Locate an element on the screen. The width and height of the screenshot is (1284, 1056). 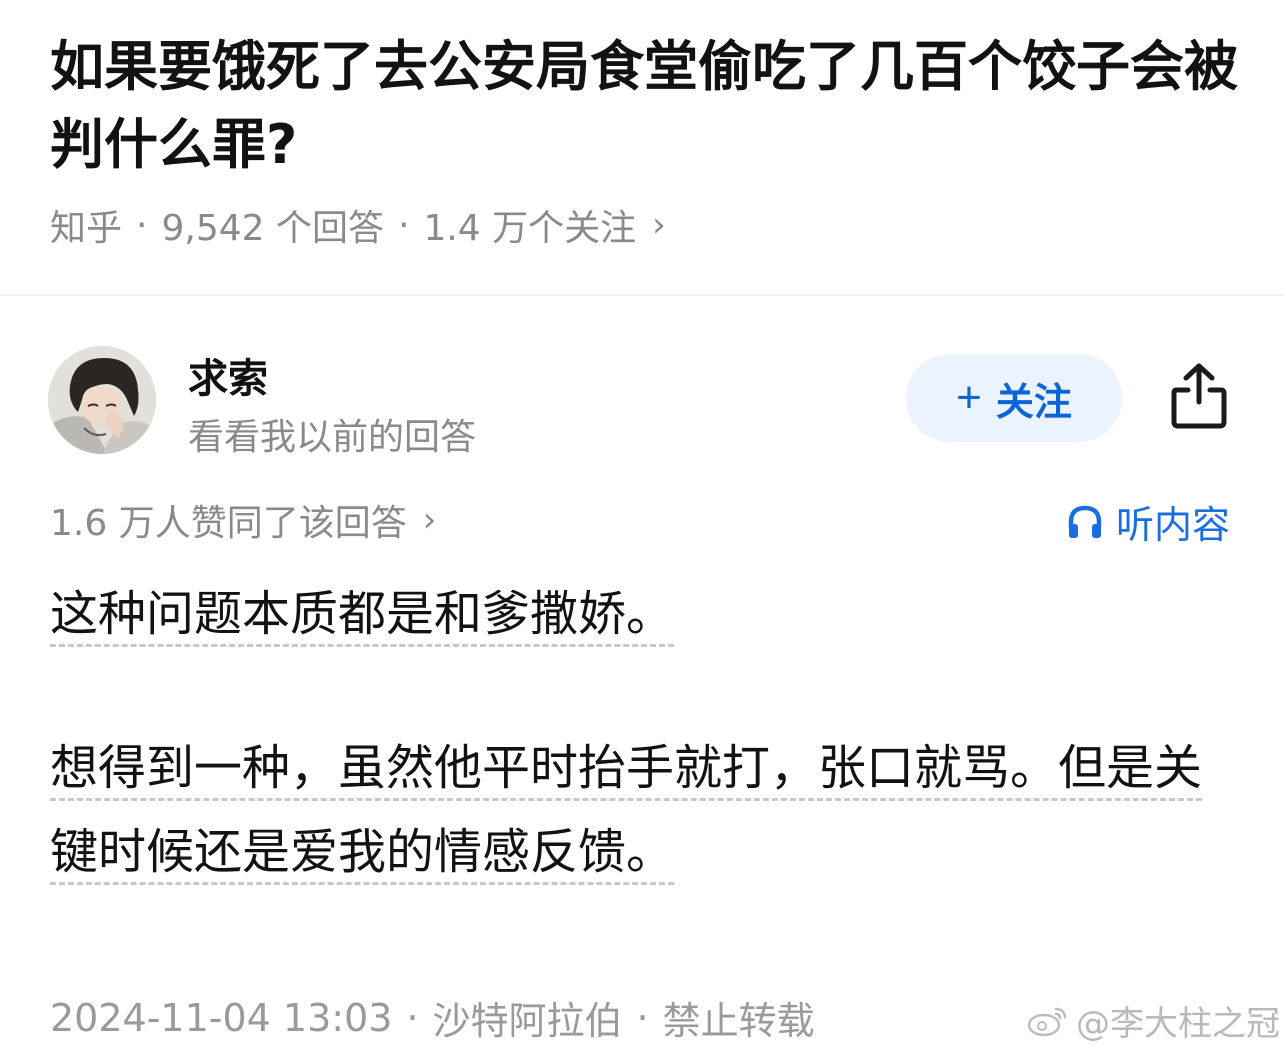
weibo-logo-icon is located at coordinates (1047, 1021).